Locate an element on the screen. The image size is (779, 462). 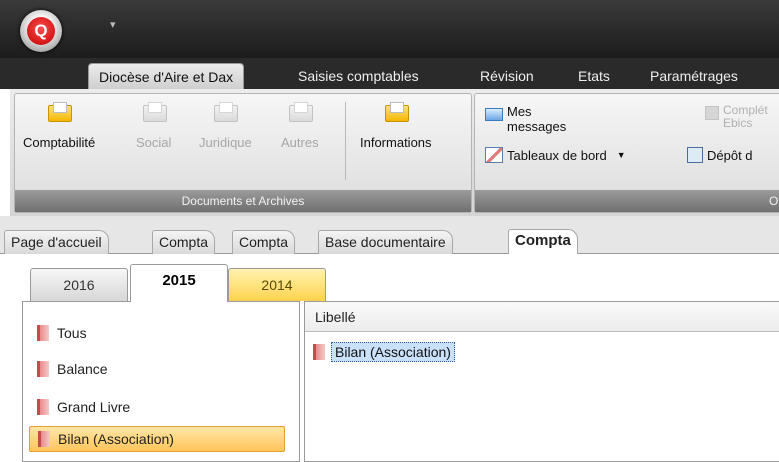
tab-saisies-comptables: Saisies comptables is located at coordinates (358, 76).